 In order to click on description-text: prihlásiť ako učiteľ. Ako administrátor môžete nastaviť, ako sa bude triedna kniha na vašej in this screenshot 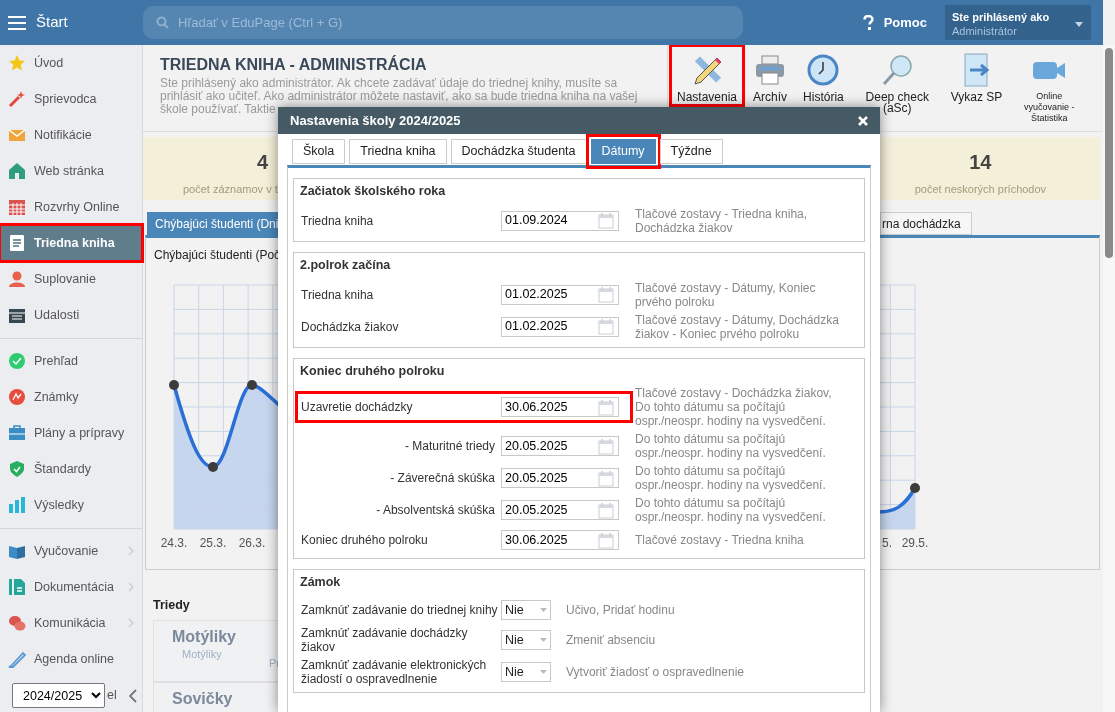, I will do `click(399, 96)`.